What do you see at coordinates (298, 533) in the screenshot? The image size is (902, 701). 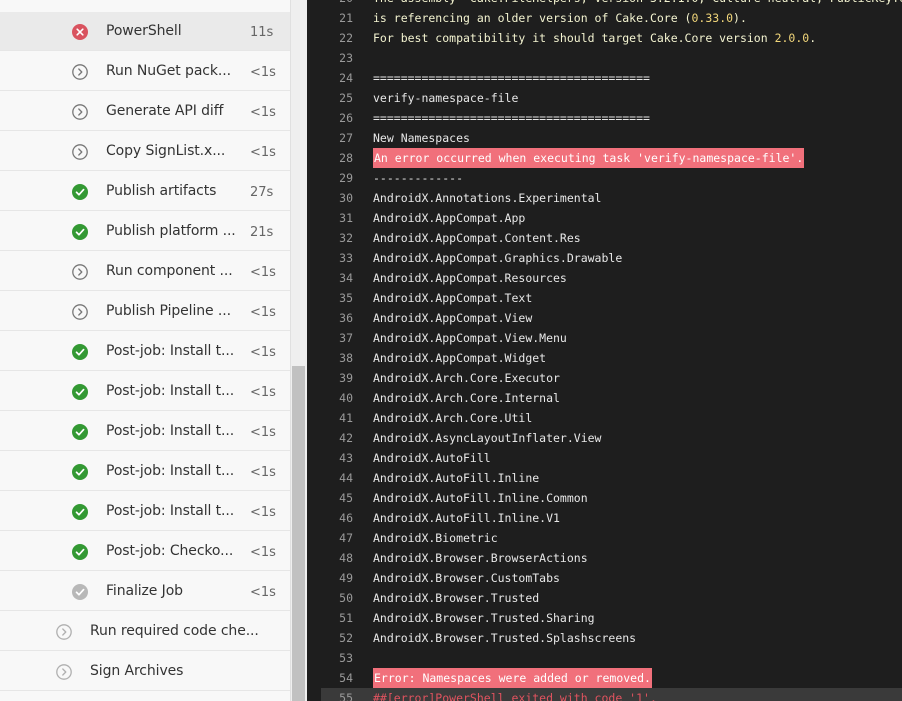 I see `steps-scrollbar-thumb` at bounding box center [298, 533].